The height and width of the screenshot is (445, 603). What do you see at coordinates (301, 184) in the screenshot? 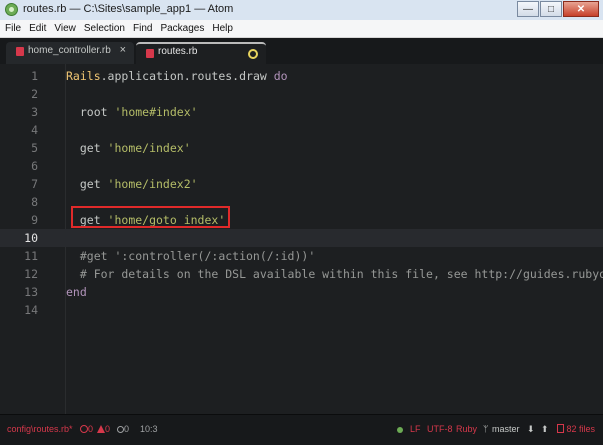
I see `code-line: 7 get 'home/index2'` at bounding box center [301, 184].